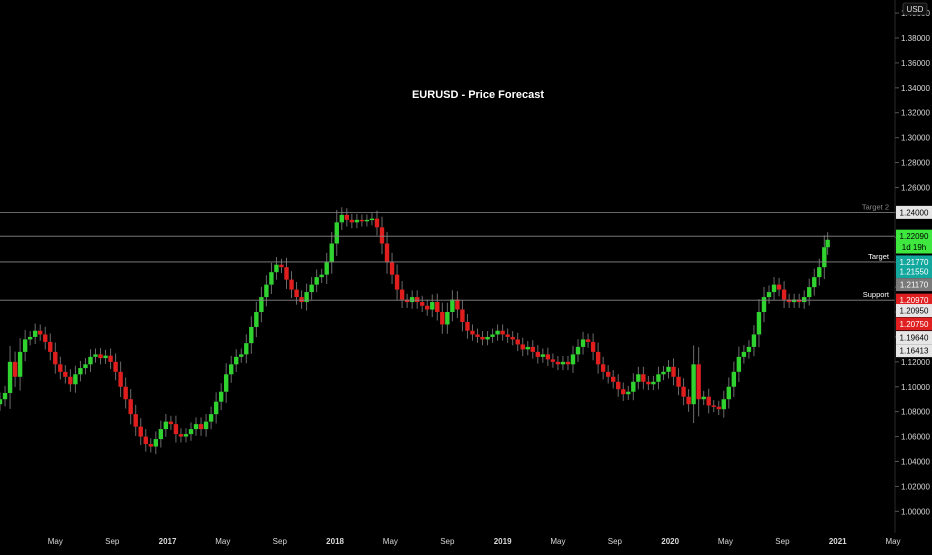 This screenshot has width=932, height=555. What do you see at coordinates (838, 541) in the screenshot?
I see `x-tick-label: 2021` at bounding box center [838, 541].